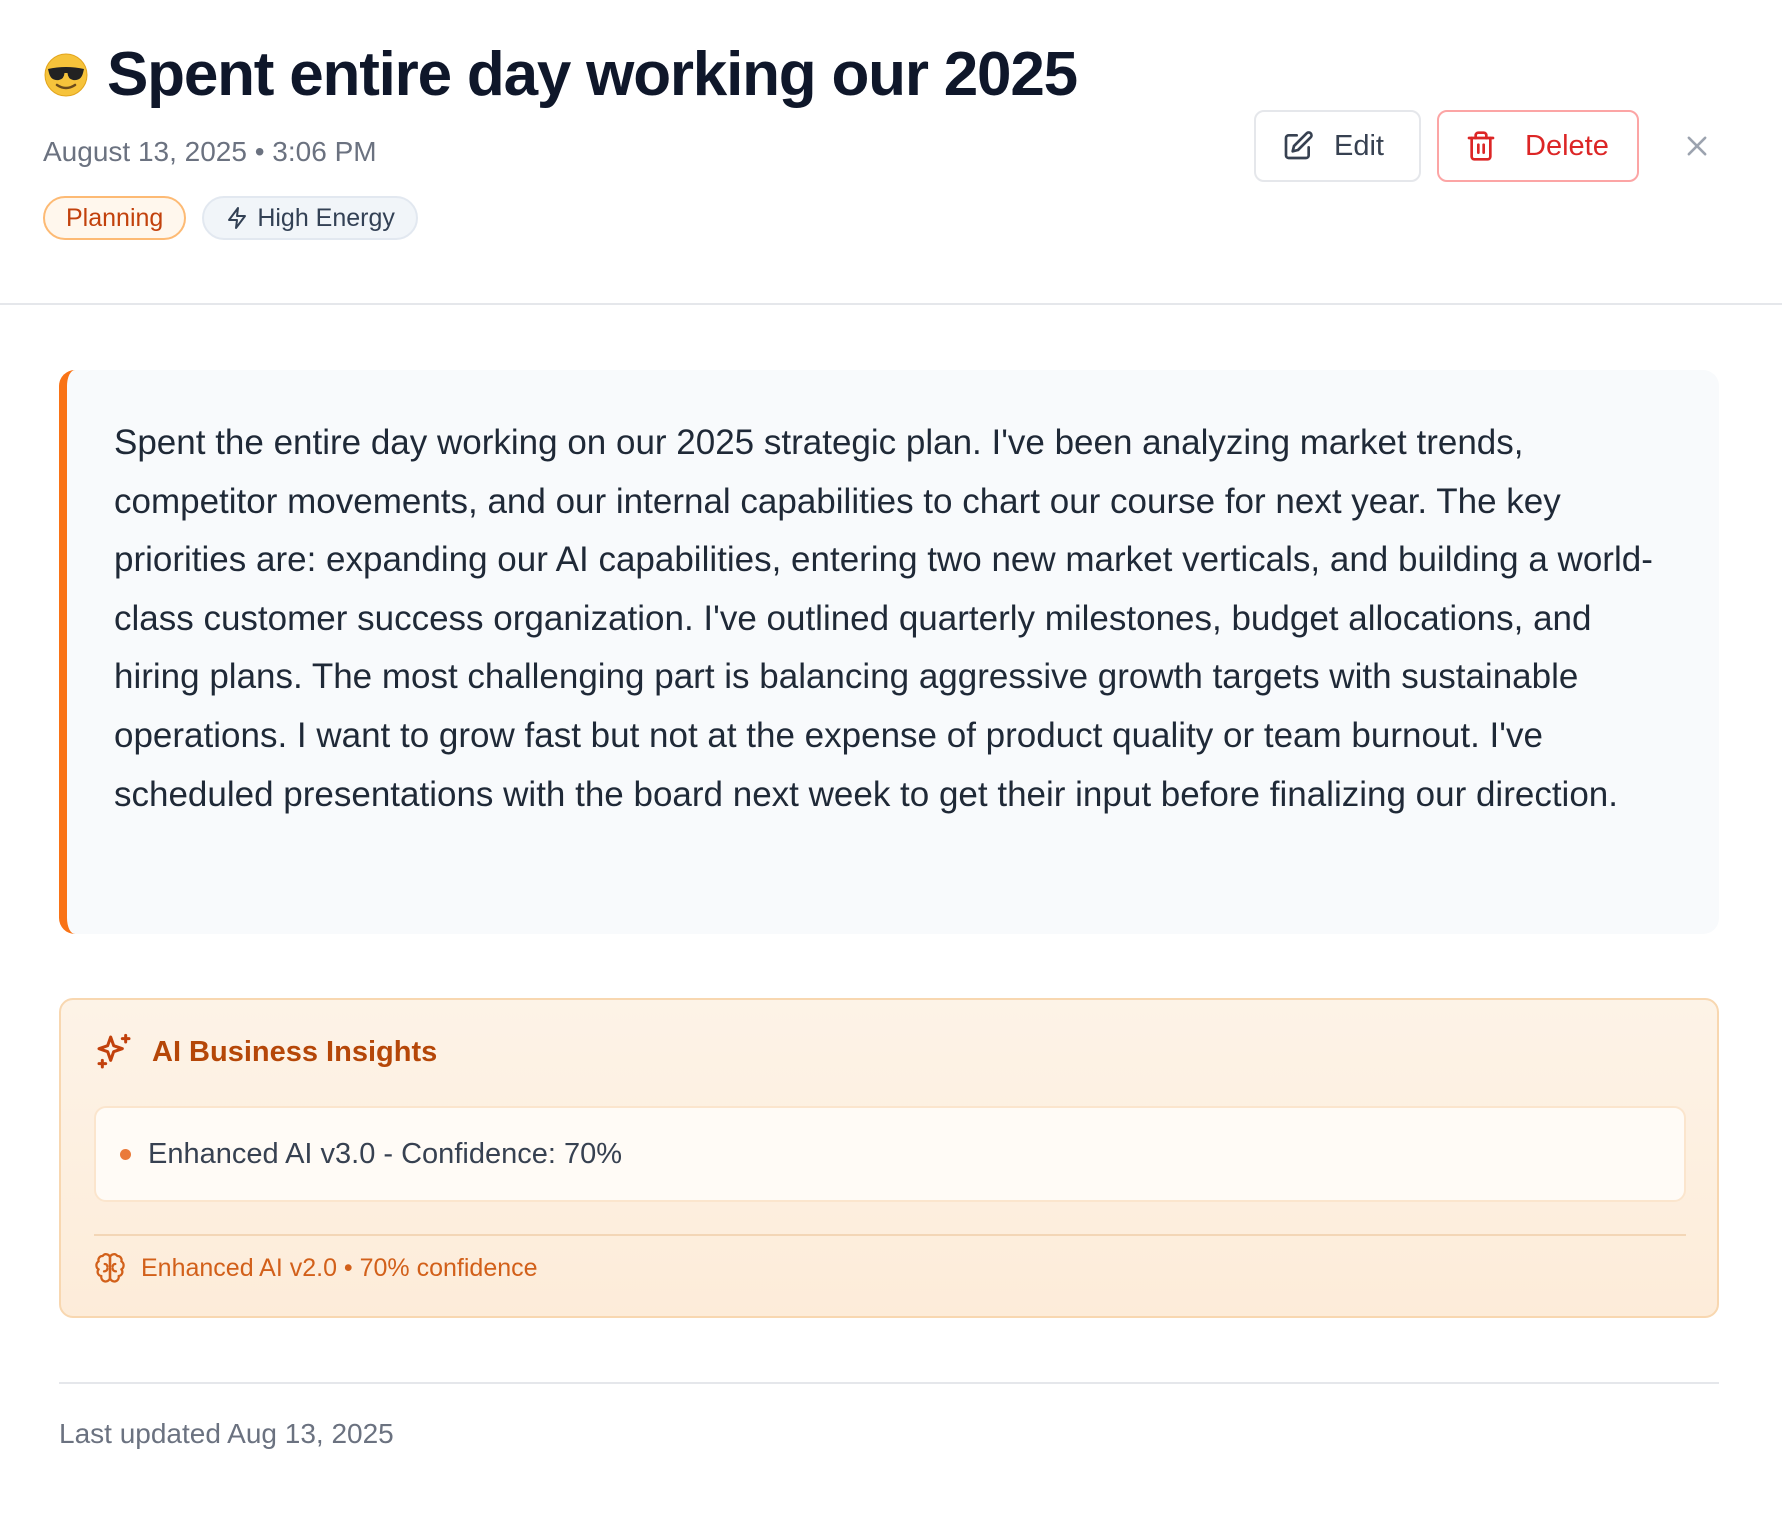  I want to click on footer-divider, so click(889, 1383).